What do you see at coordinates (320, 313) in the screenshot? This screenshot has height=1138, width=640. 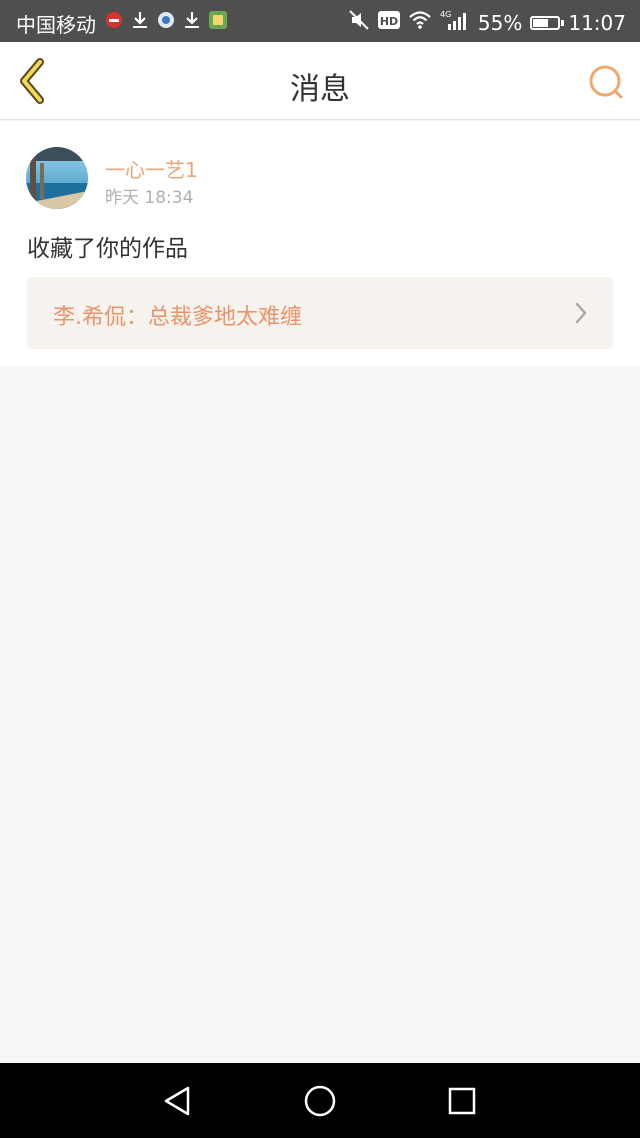 I see `work-link-card: 李.希侃：总裁爹地太难缠` at bounding box center [320, 313].